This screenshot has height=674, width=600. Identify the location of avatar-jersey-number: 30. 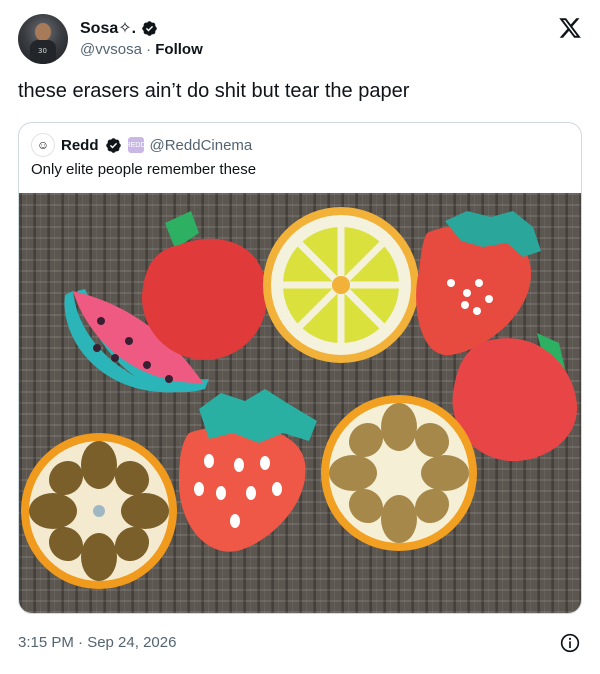
(42, 51).